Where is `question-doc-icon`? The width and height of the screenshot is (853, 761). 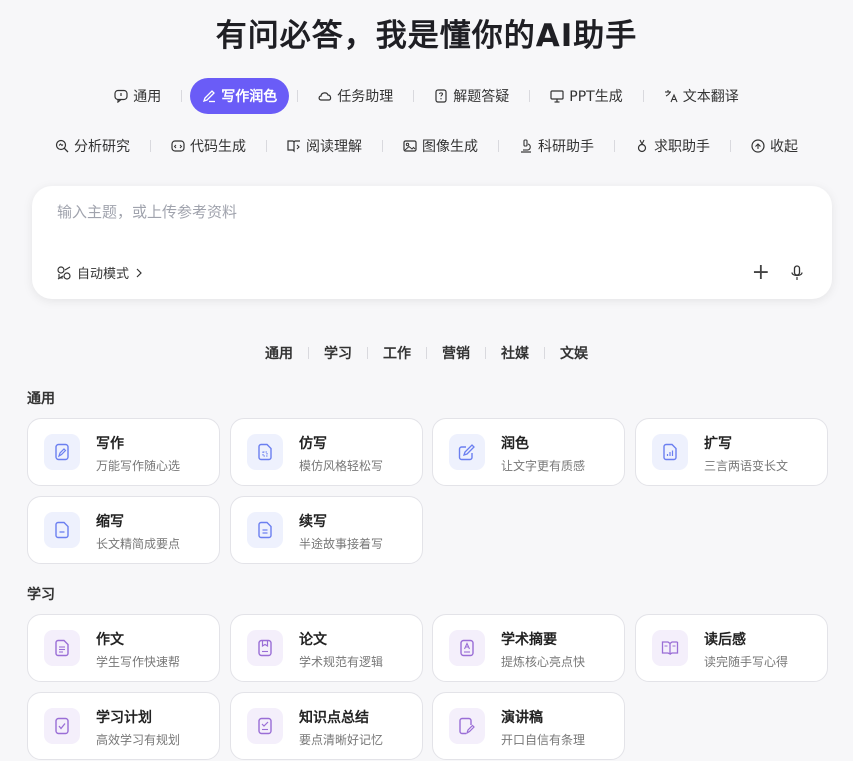
question-doc-icon is located at coordinates (441, 96).